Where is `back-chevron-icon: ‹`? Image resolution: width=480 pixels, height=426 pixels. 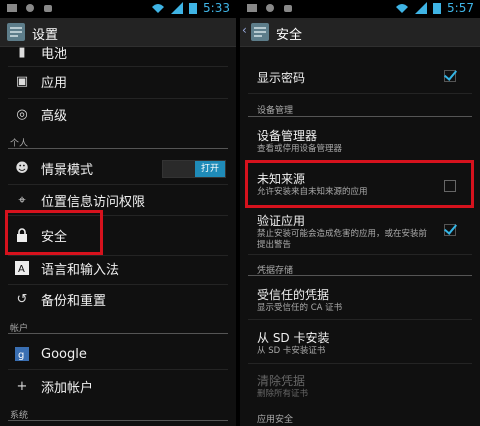
back-chevron-icon: ‹ is located at coordinates (244, 30).